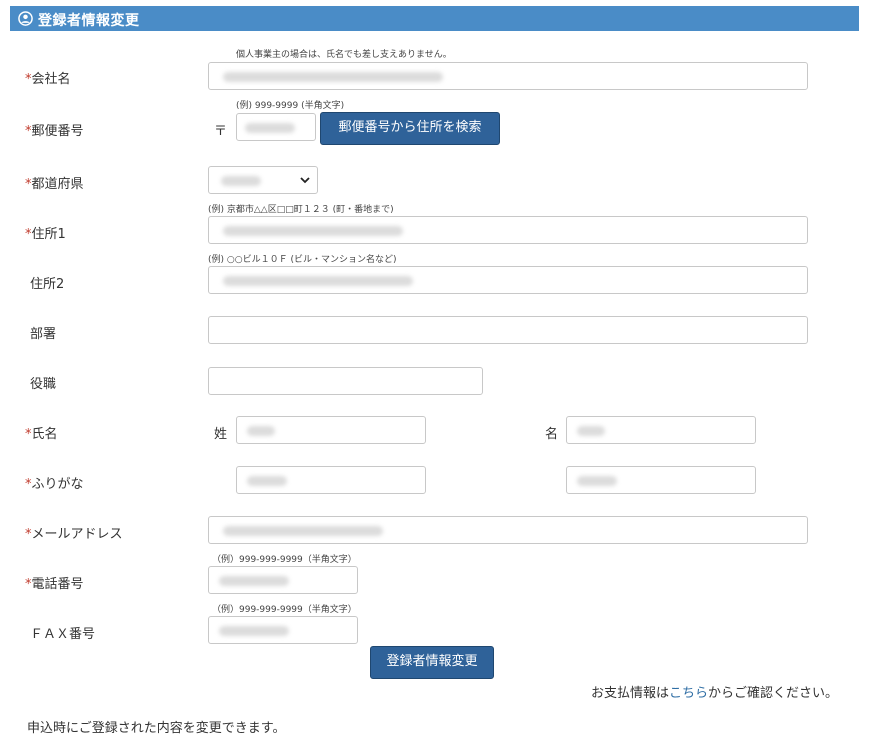  I want to click on name-label-text: 氏名, so click(44, 434).